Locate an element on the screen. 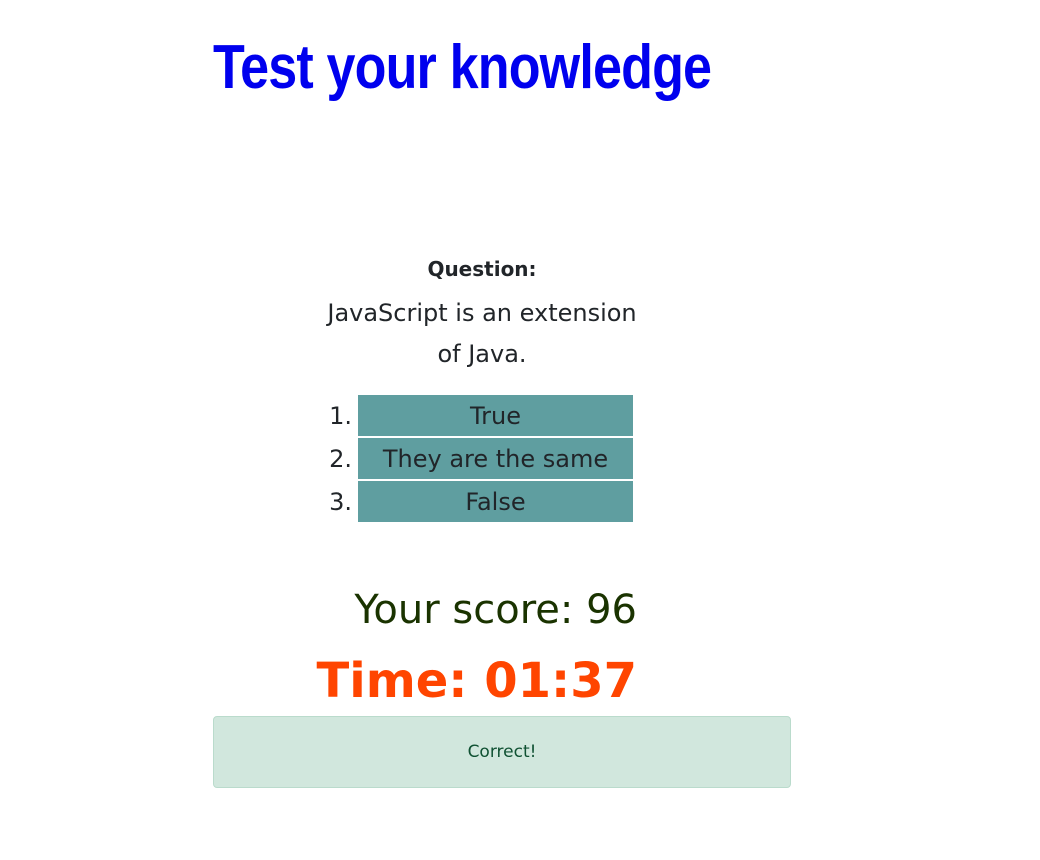 The height and width of the screenshot is (860, 1040). question-label: Question: is located at coordinates (482, 269).